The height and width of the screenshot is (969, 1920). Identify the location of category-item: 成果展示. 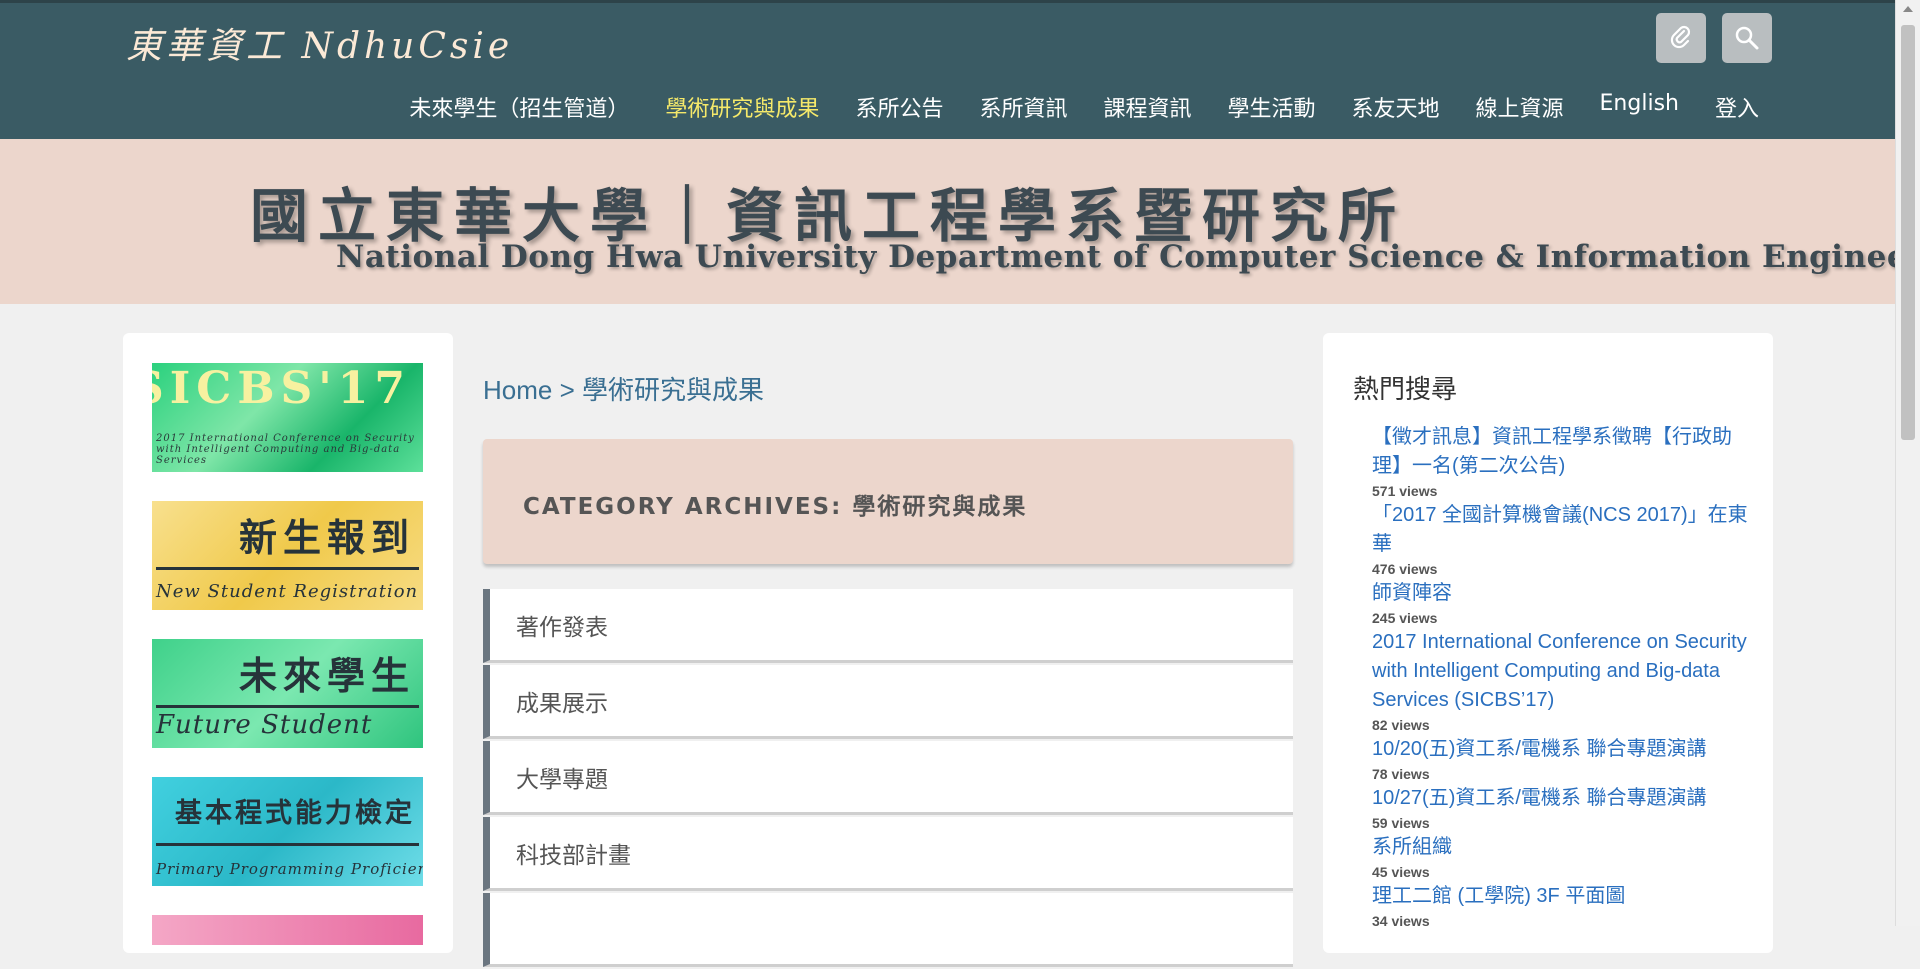
(888, 702).